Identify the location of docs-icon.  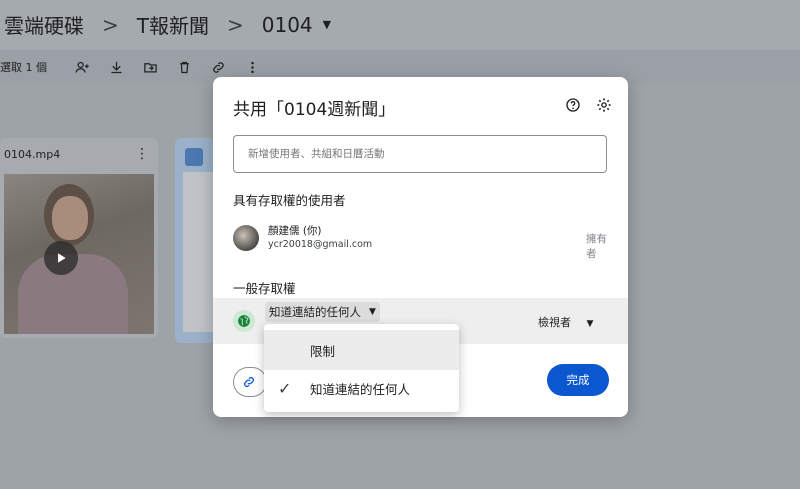
(194, 157).